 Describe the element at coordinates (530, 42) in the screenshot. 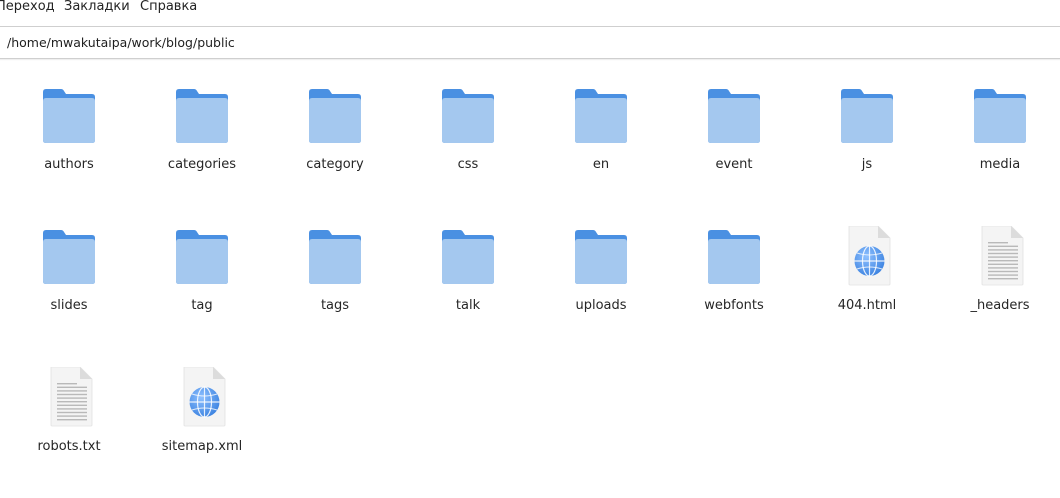

I see `location-bar: /home/mwakutaipa/work/blog/public` at that location.